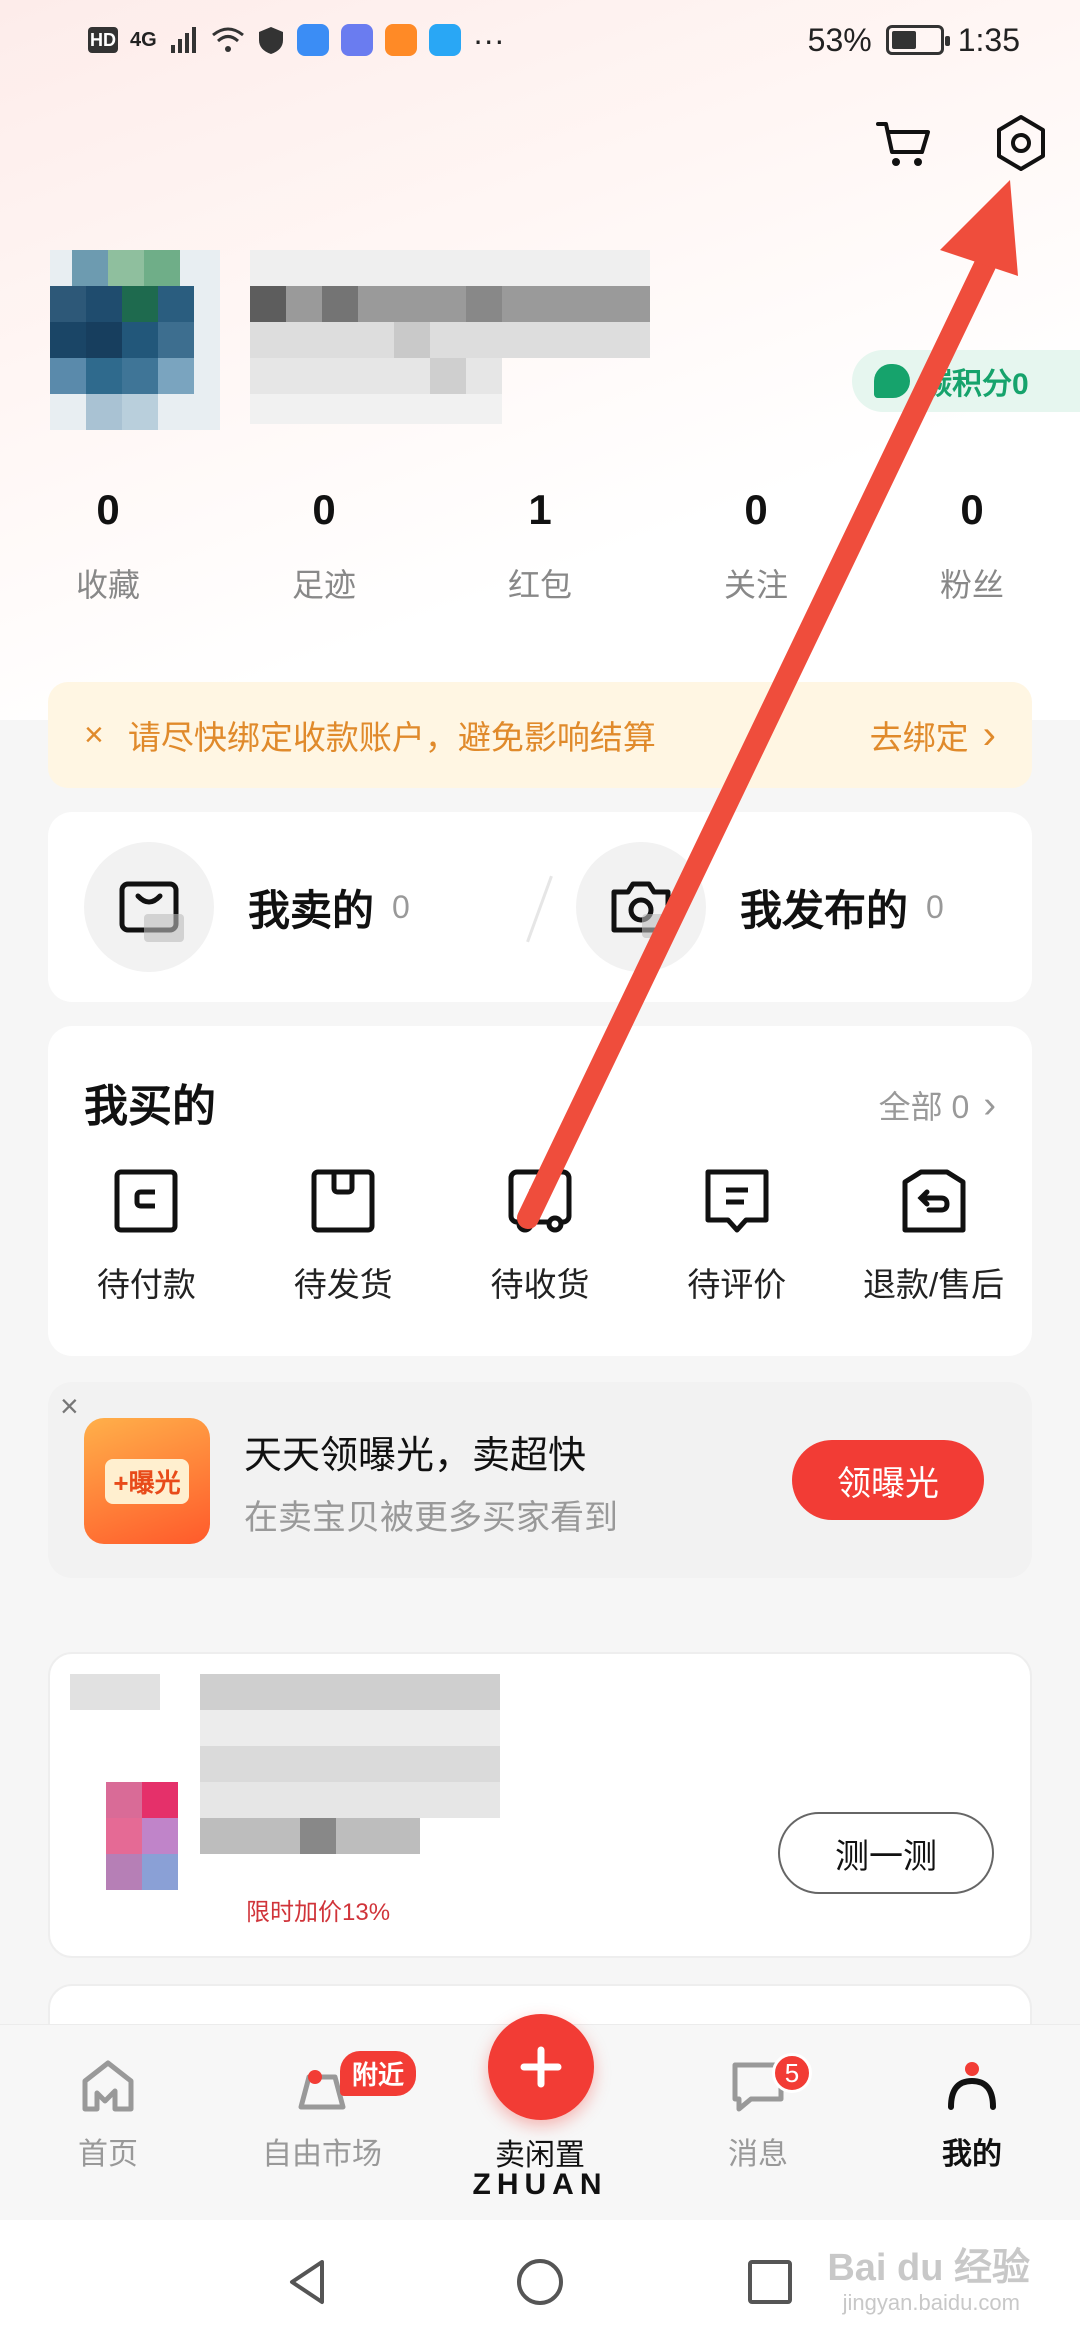 The width and height of the screenshot is (1080, 2340). I want to click on shield-icon, so click(270, 40).